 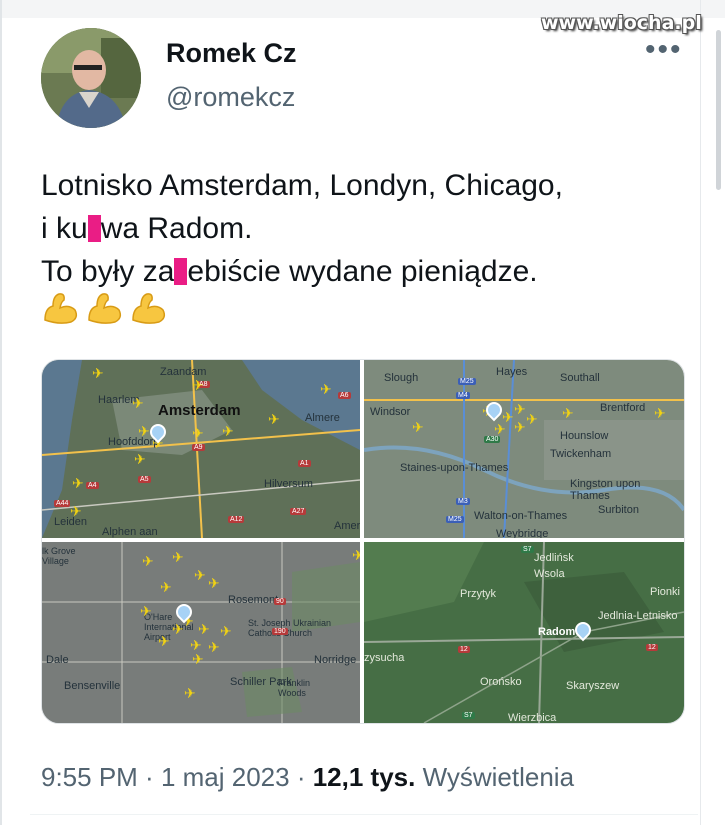 I want to click on tweet-line-3-end: ebiście wydane pieniądze., so click(x=362, y=271).